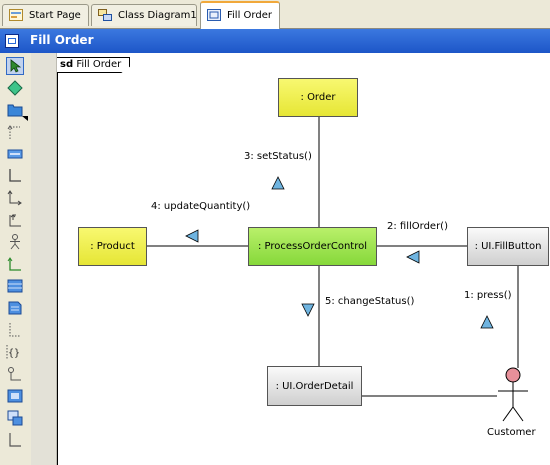 The width and height of the screenshot is (550, 465). What do you see at coordinates (240, 15) in the screenshot?
I see `tab-fill-order: Fill Order` at bounding box center [240, 15].